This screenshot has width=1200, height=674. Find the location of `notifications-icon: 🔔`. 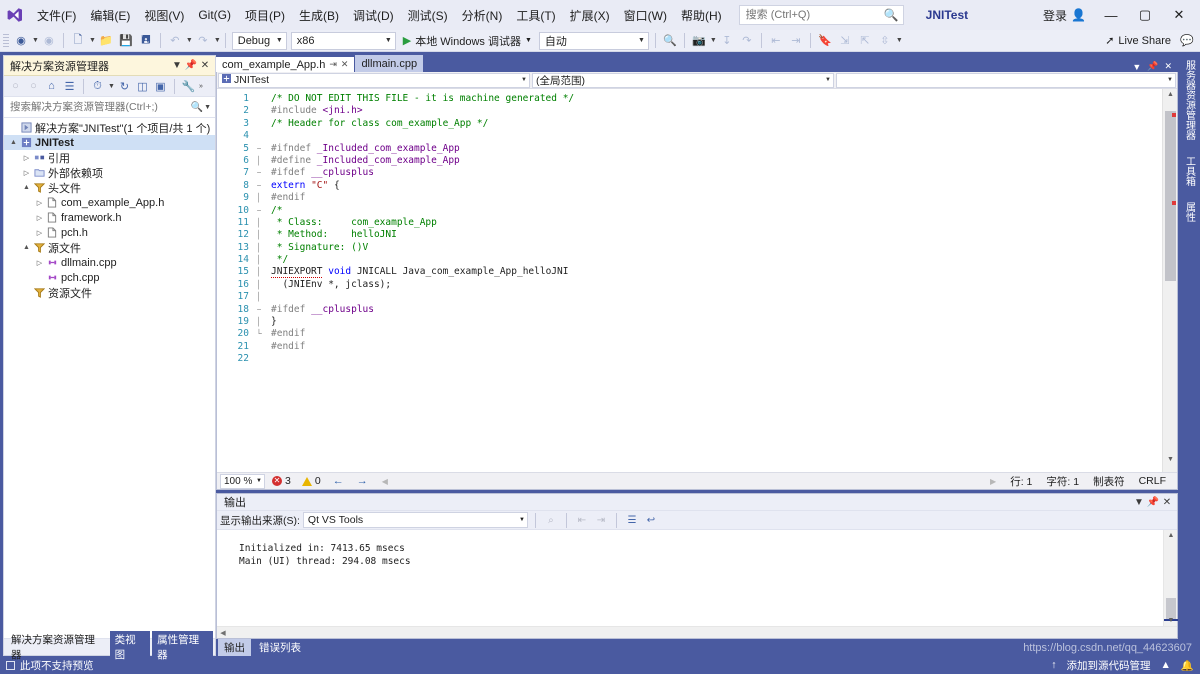

notifications-icon: 🔔 is located at coordinates (1187, 665).